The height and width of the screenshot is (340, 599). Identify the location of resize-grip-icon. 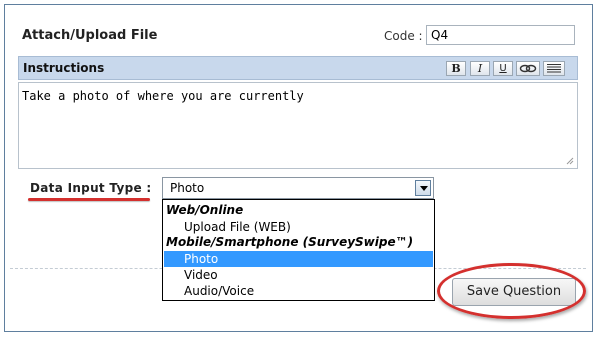
(570, 161).